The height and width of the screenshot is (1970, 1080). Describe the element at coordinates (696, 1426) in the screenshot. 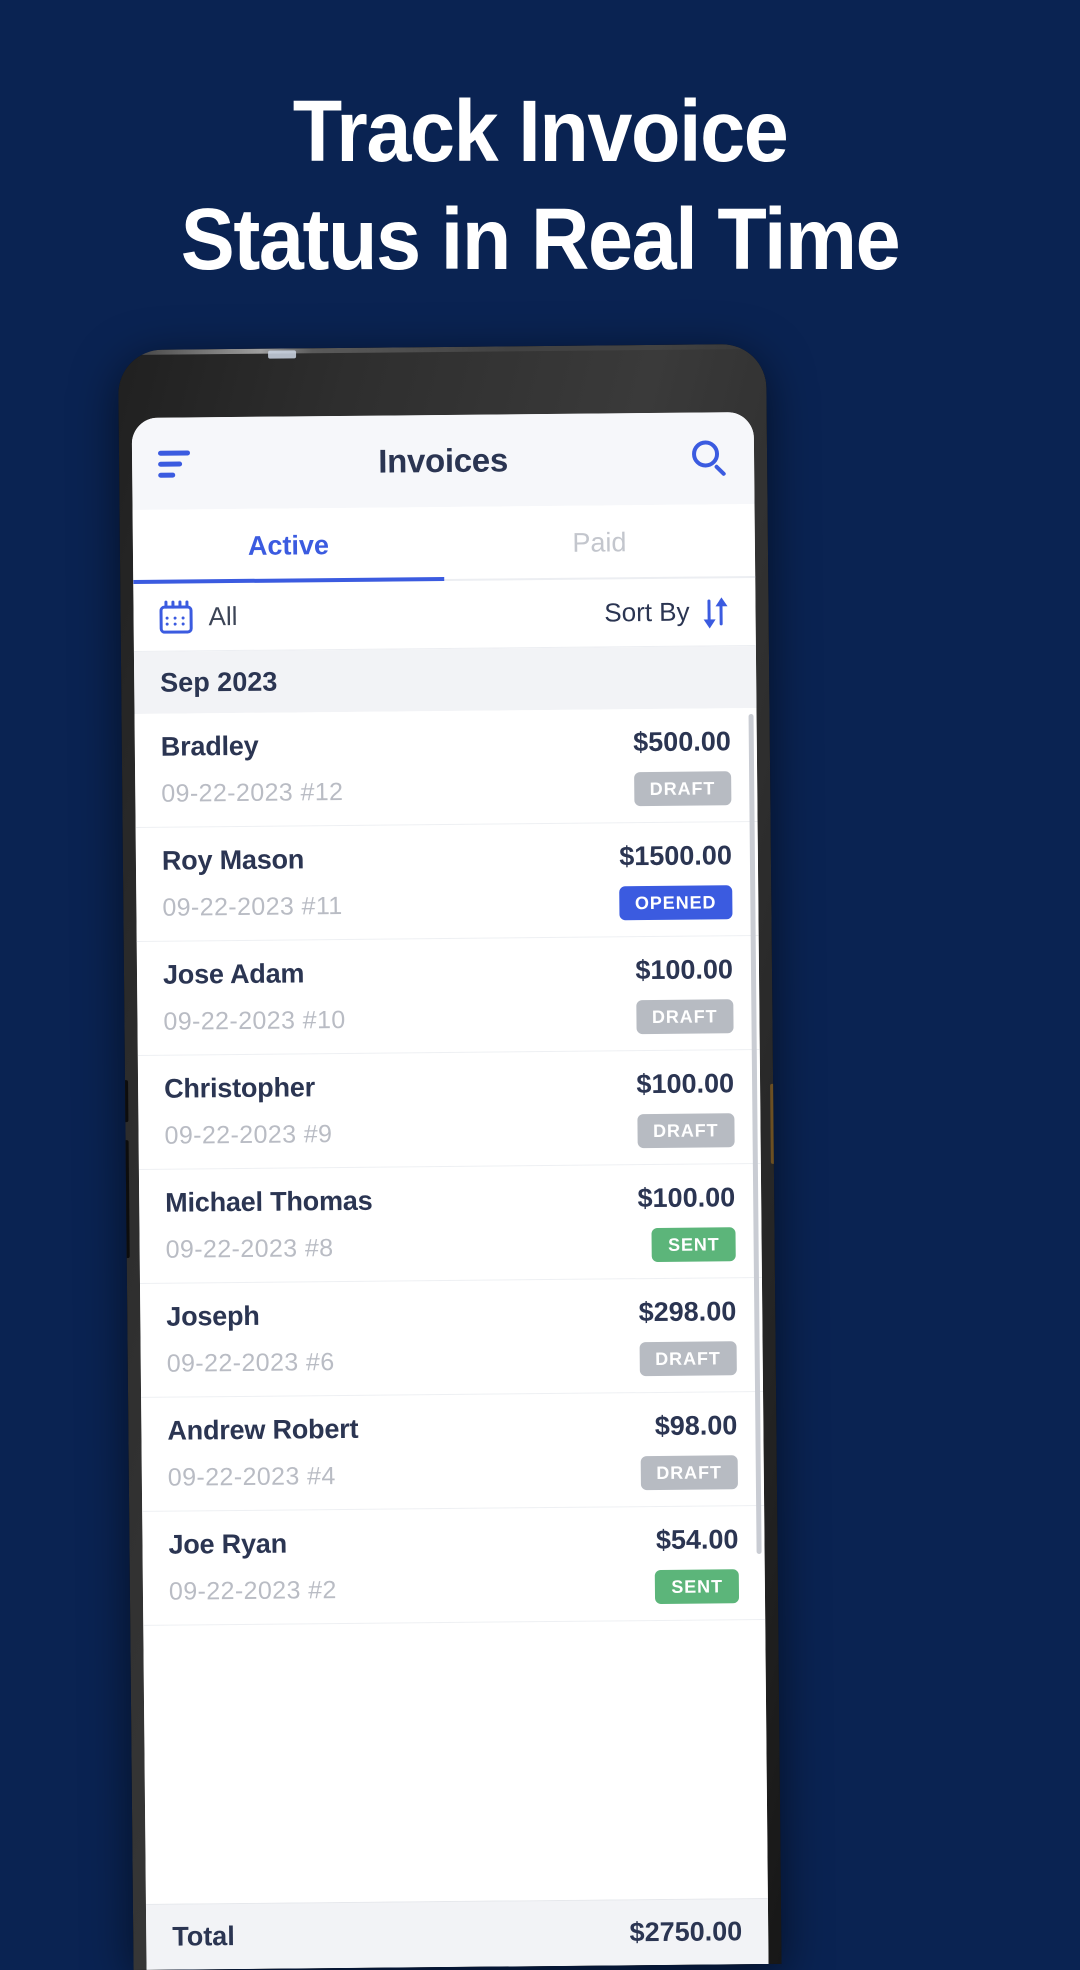

I see `invoice-amount: $98.00` at that location.